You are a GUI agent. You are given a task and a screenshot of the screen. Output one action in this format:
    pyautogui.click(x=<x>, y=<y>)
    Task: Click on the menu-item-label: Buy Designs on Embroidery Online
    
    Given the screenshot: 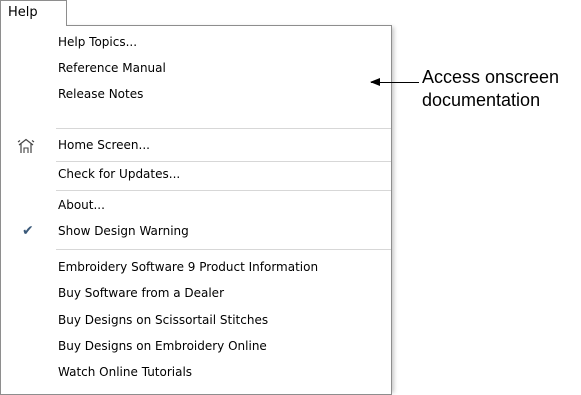 What is the action you would take?
    pyautogui.click(x=162, y=346)
    